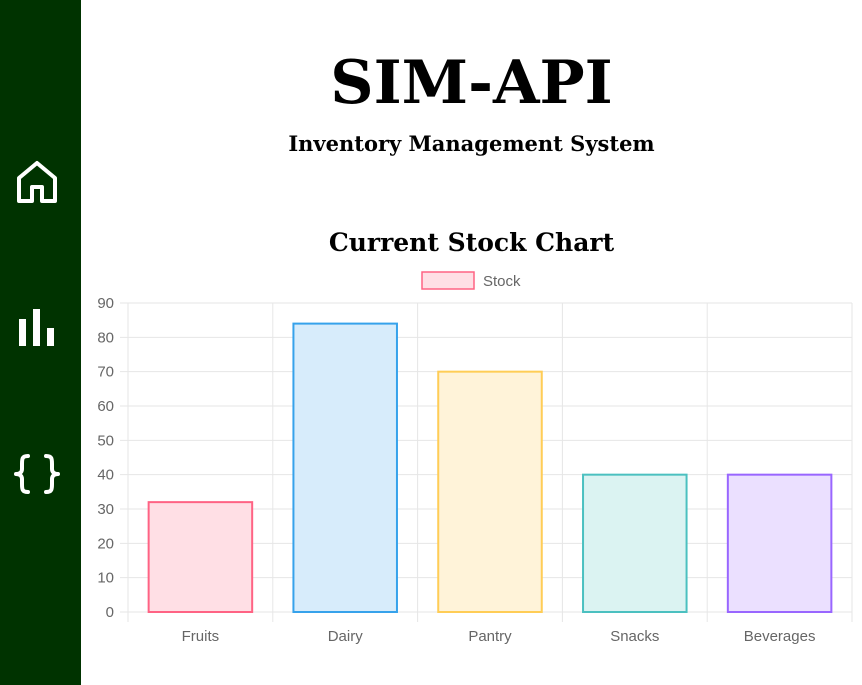 The width and height of the screenshot is (862, 685). What do you see at coordinates (105, 543) in the screenshot?
I see `y-tick-label: 20` at bounding box center [105, 543].